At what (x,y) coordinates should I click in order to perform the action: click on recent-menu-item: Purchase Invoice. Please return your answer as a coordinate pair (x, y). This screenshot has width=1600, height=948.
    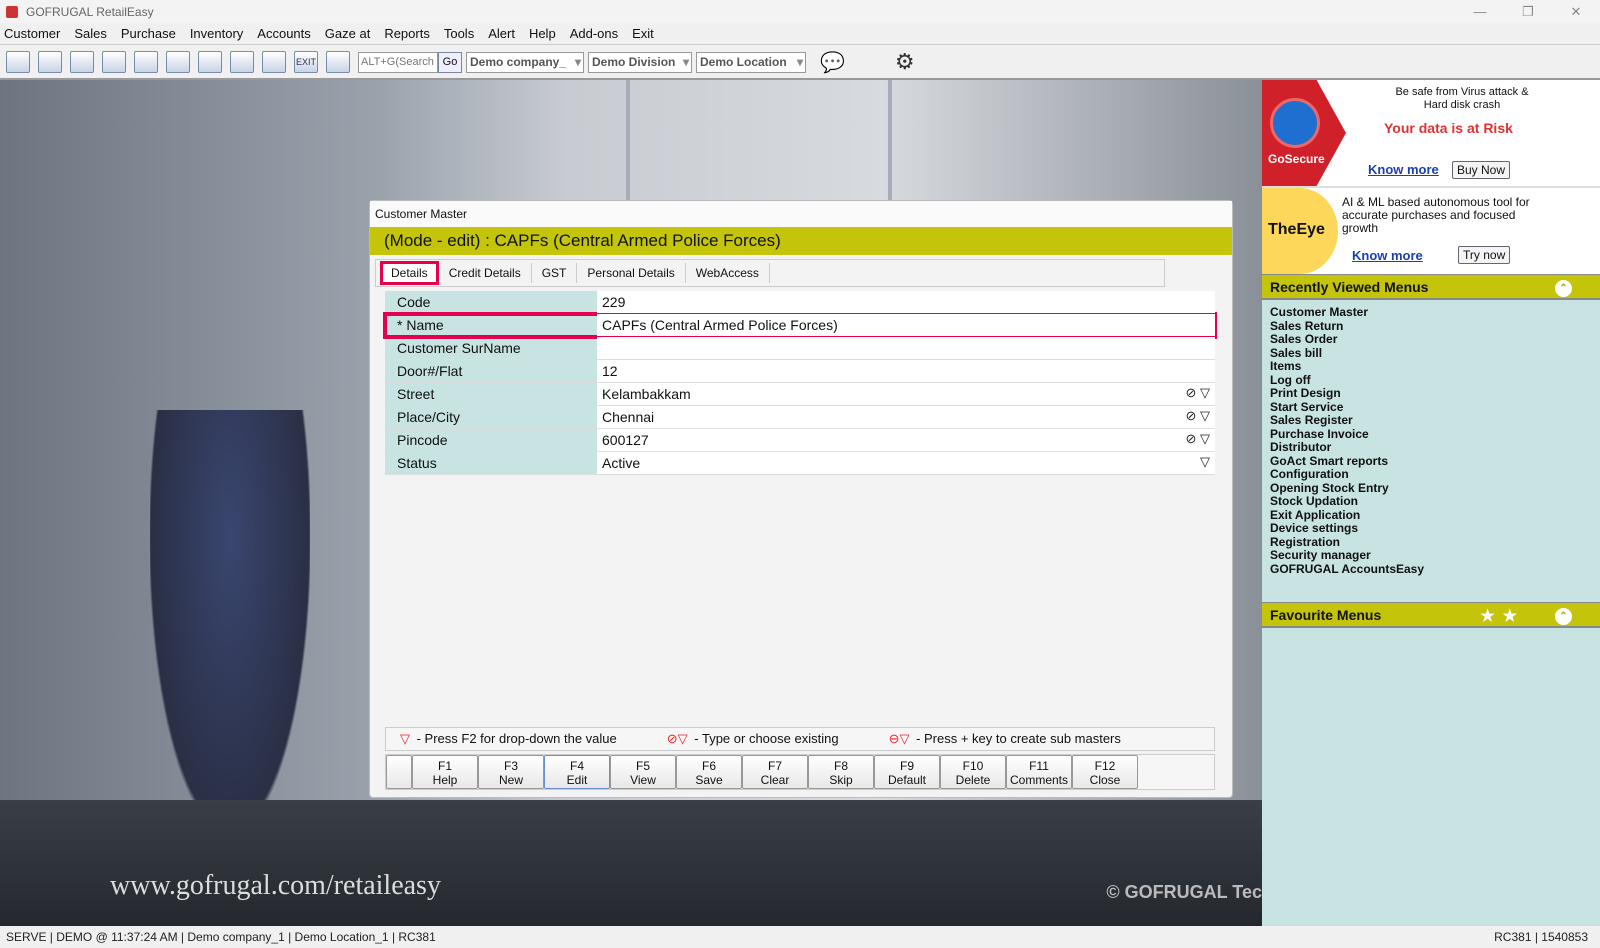
    Looking at the image, I should click on (1431, 434).